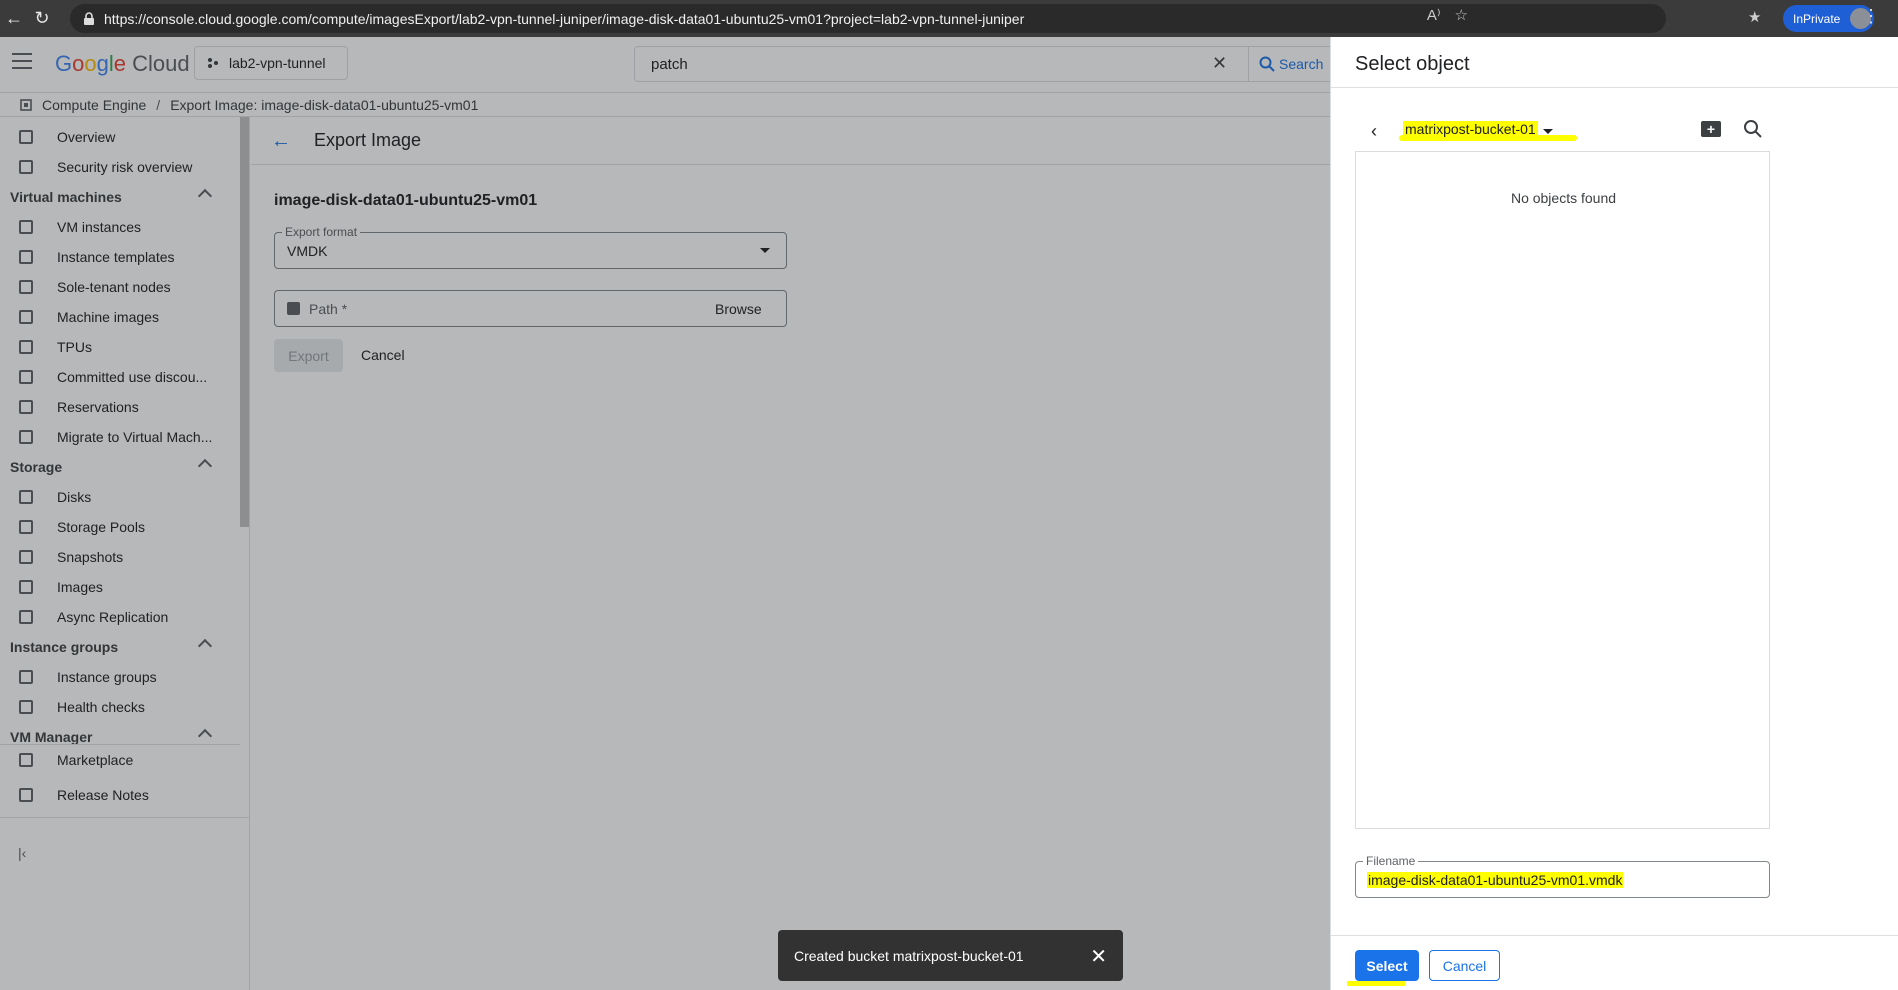  What do you see at coordinates (1387, 965) in the screenshot?
I see `select-button: Select` at bounding box center [1387, 965].